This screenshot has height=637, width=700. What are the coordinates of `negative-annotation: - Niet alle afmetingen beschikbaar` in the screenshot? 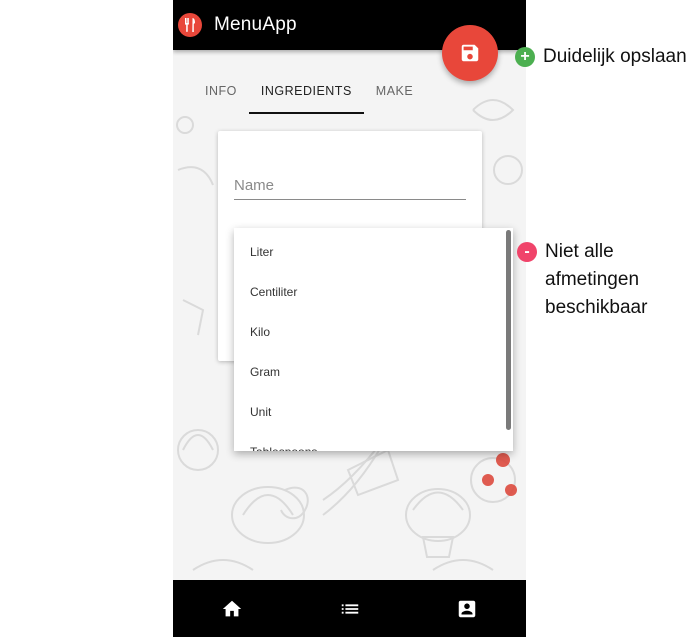 It's located at (582, 280).